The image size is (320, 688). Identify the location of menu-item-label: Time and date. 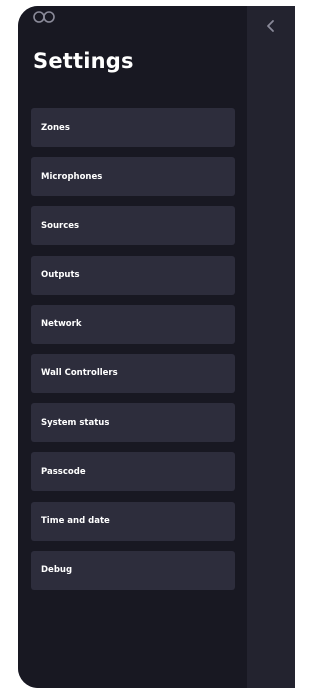
(75, 521).